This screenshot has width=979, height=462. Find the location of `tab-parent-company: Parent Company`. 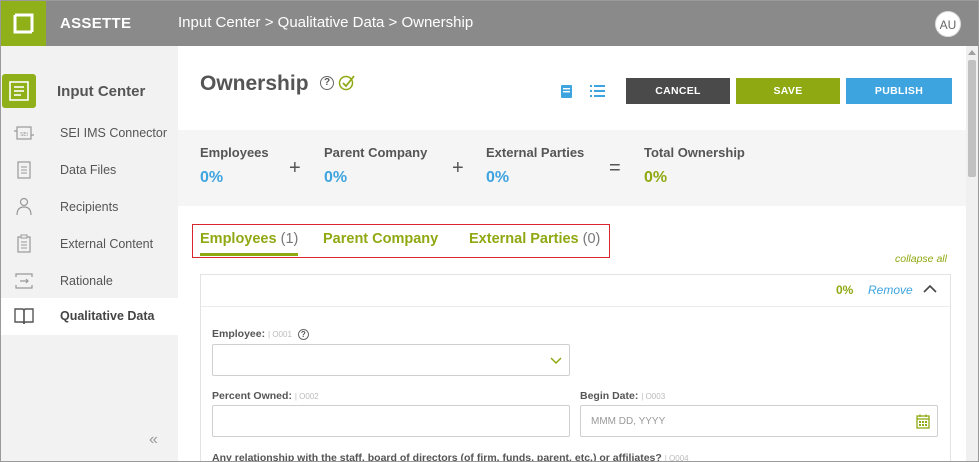

tab-parent-company: Parent Company is located at coordinates (380, 239).